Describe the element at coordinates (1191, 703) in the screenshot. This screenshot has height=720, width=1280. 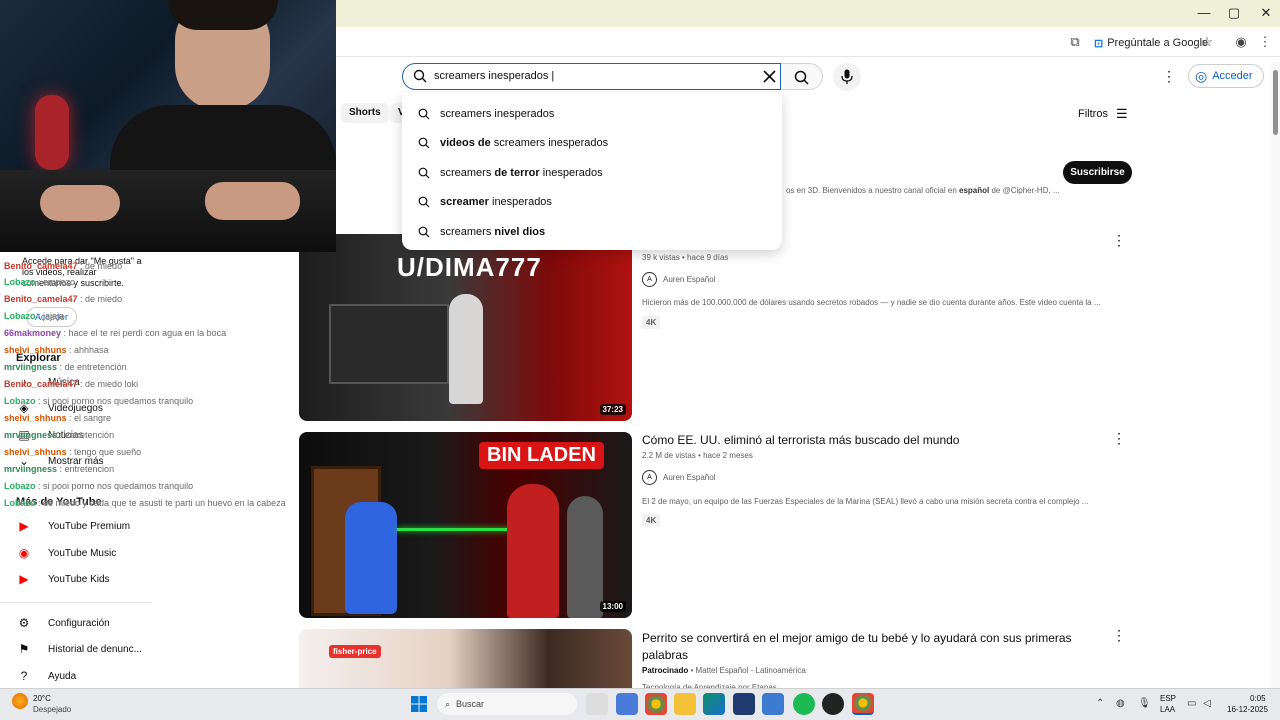
I see `network-icon: ▭` at that location.